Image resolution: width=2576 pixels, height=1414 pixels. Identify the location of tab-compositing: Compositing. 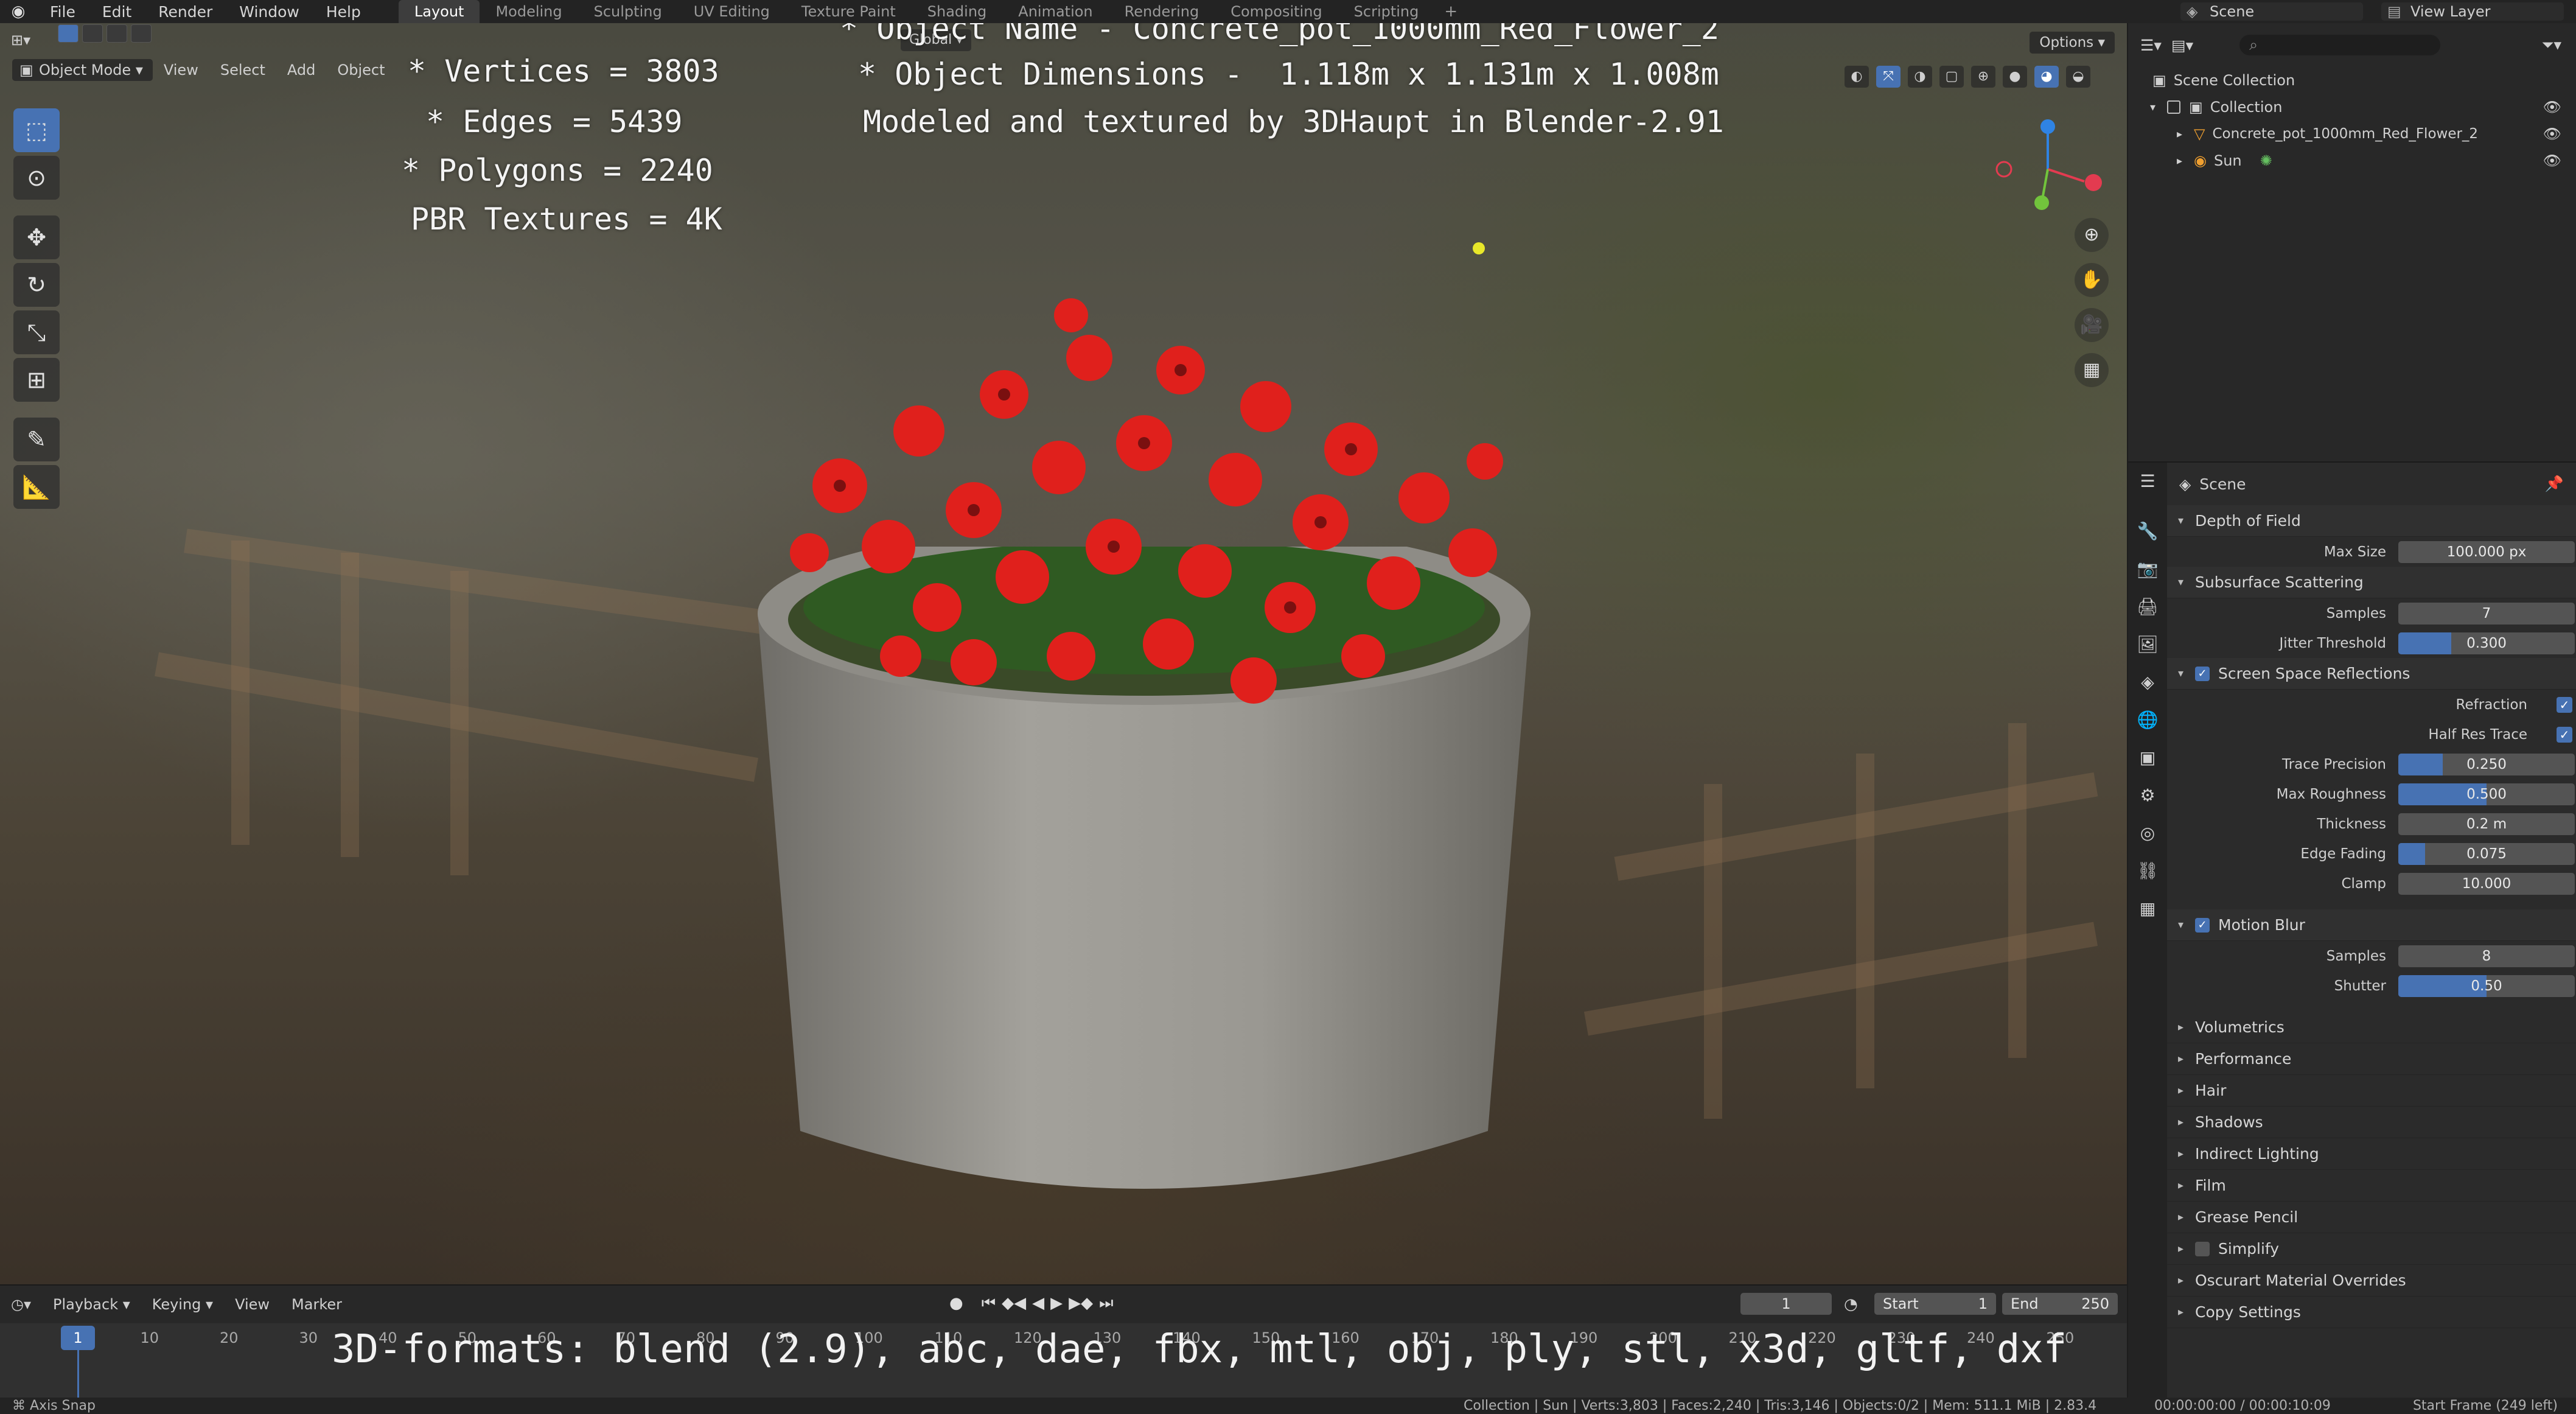
(1276, 11).